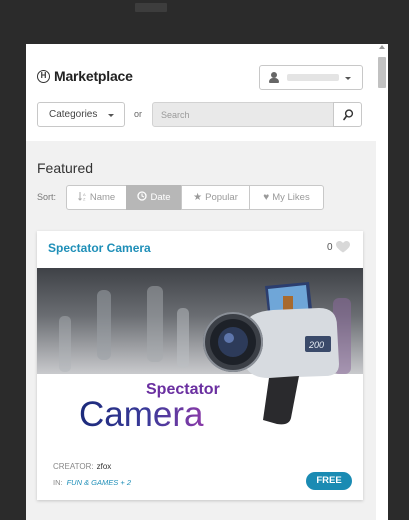 The image size is (409, 520). I want to click on sort-my-likes-button: ♥ My Likes, so click(286, 197).